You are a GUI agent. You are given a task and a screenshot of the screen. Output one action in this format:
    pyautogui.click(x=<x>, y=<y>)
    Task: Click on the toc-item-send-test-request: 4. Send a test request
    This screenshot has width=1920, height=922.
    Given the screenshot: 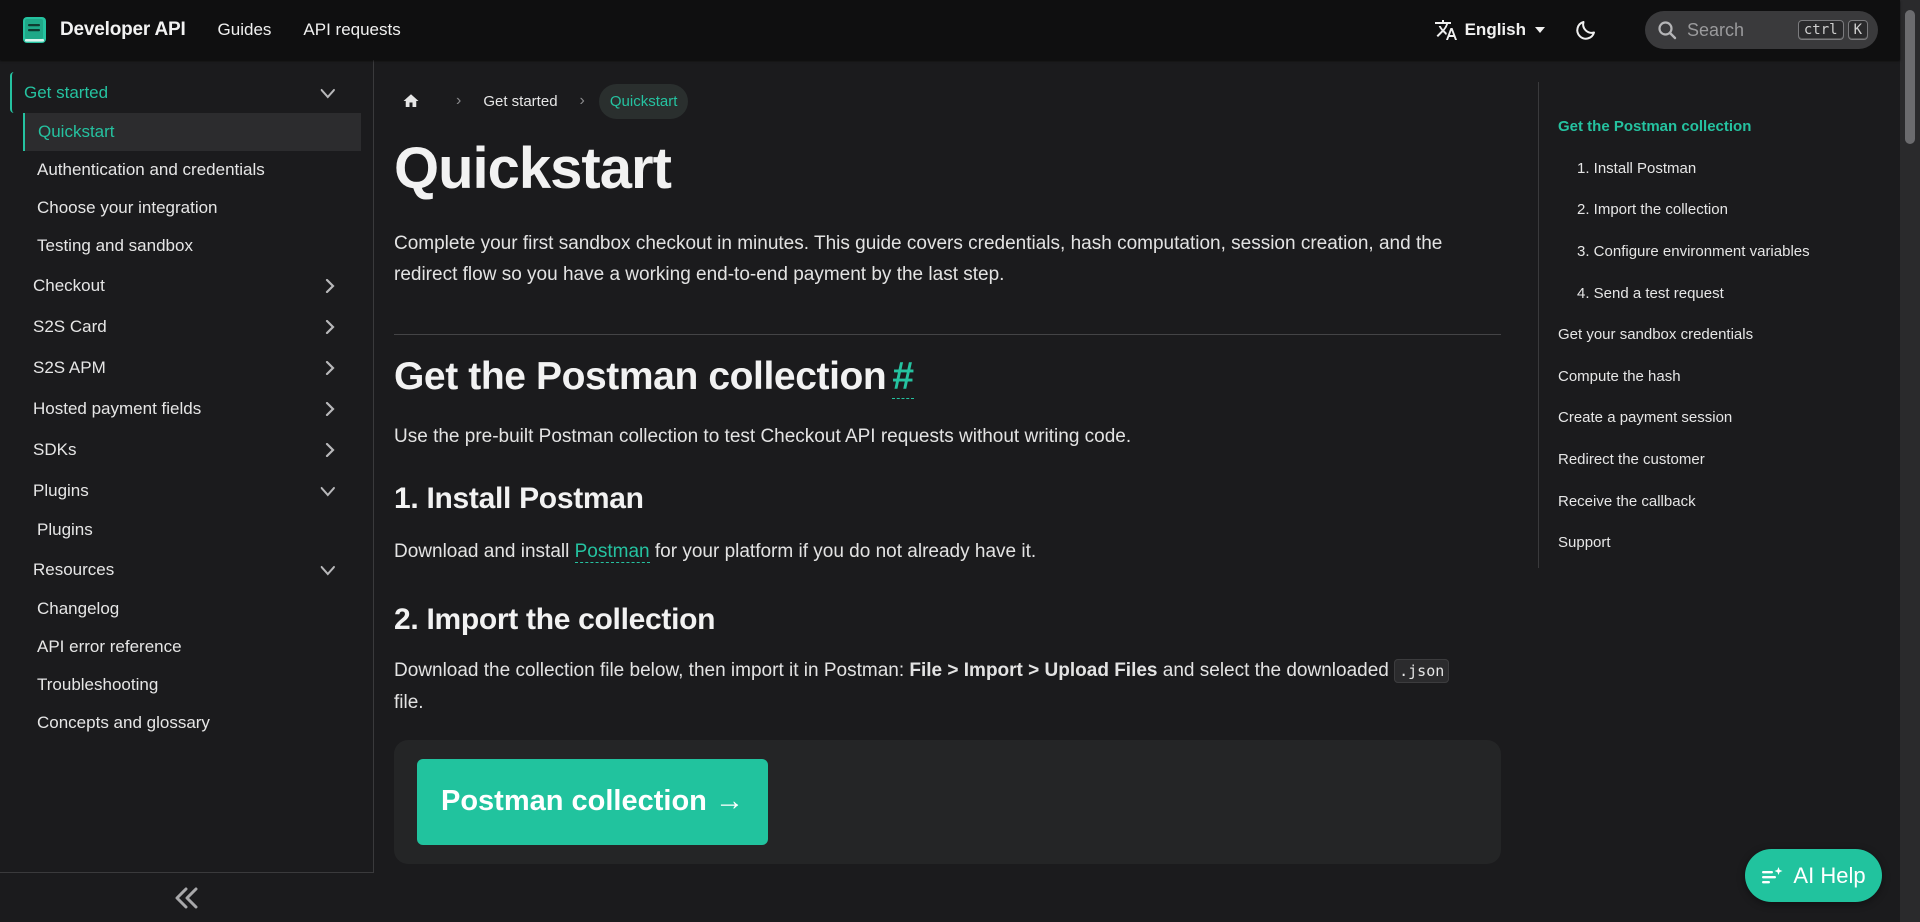 What is the action you would take?
    pyautogui.click(x=1718, y=293)
    